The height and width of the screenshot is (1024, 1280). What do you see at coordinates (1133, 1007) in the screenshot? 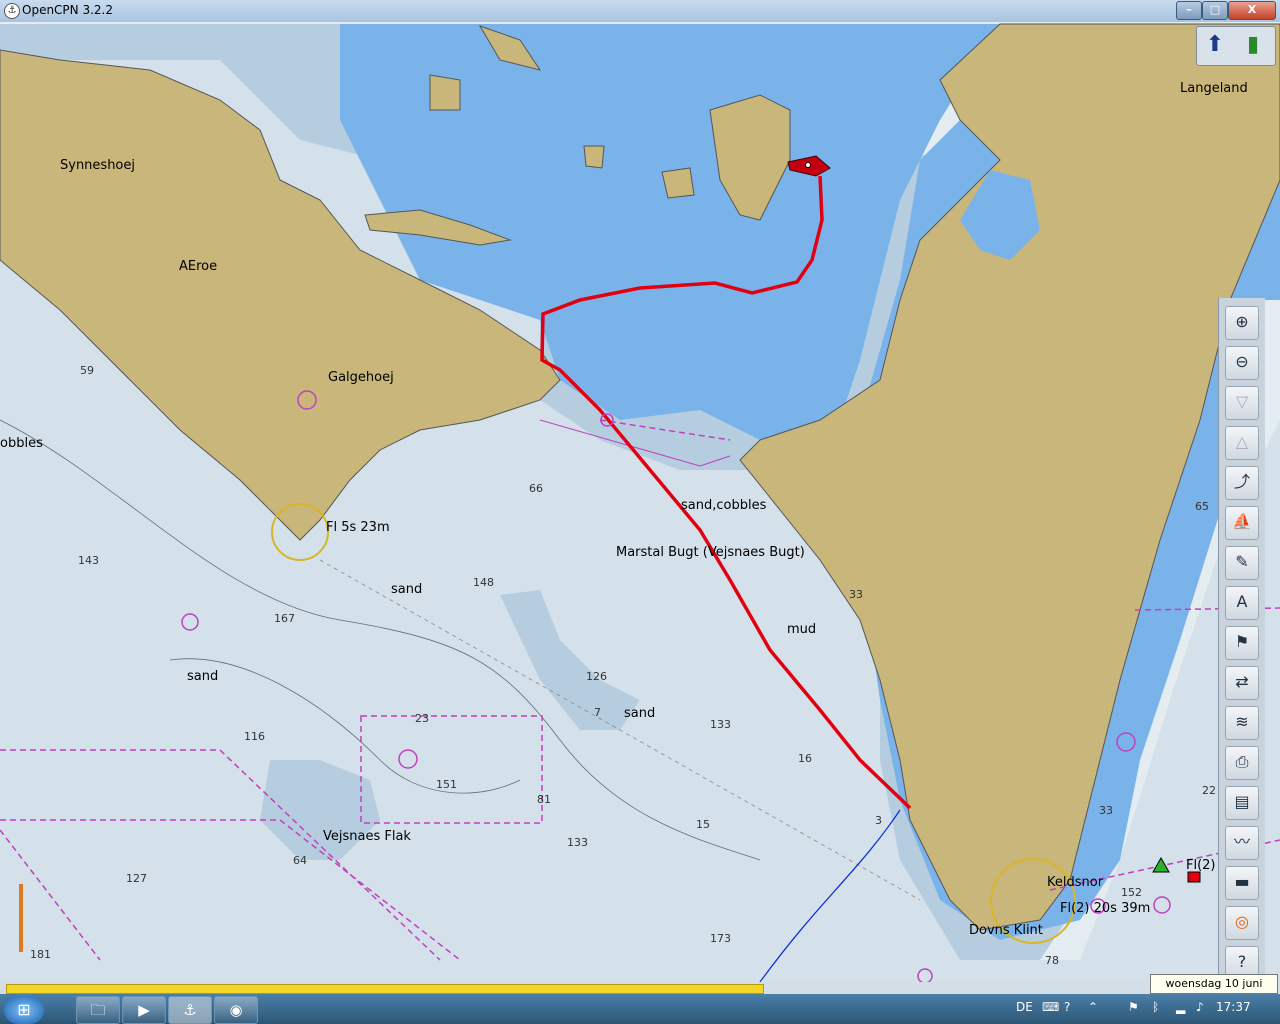
I see `action-center-icon: ⚑` at bounding box center [1133, 1007].